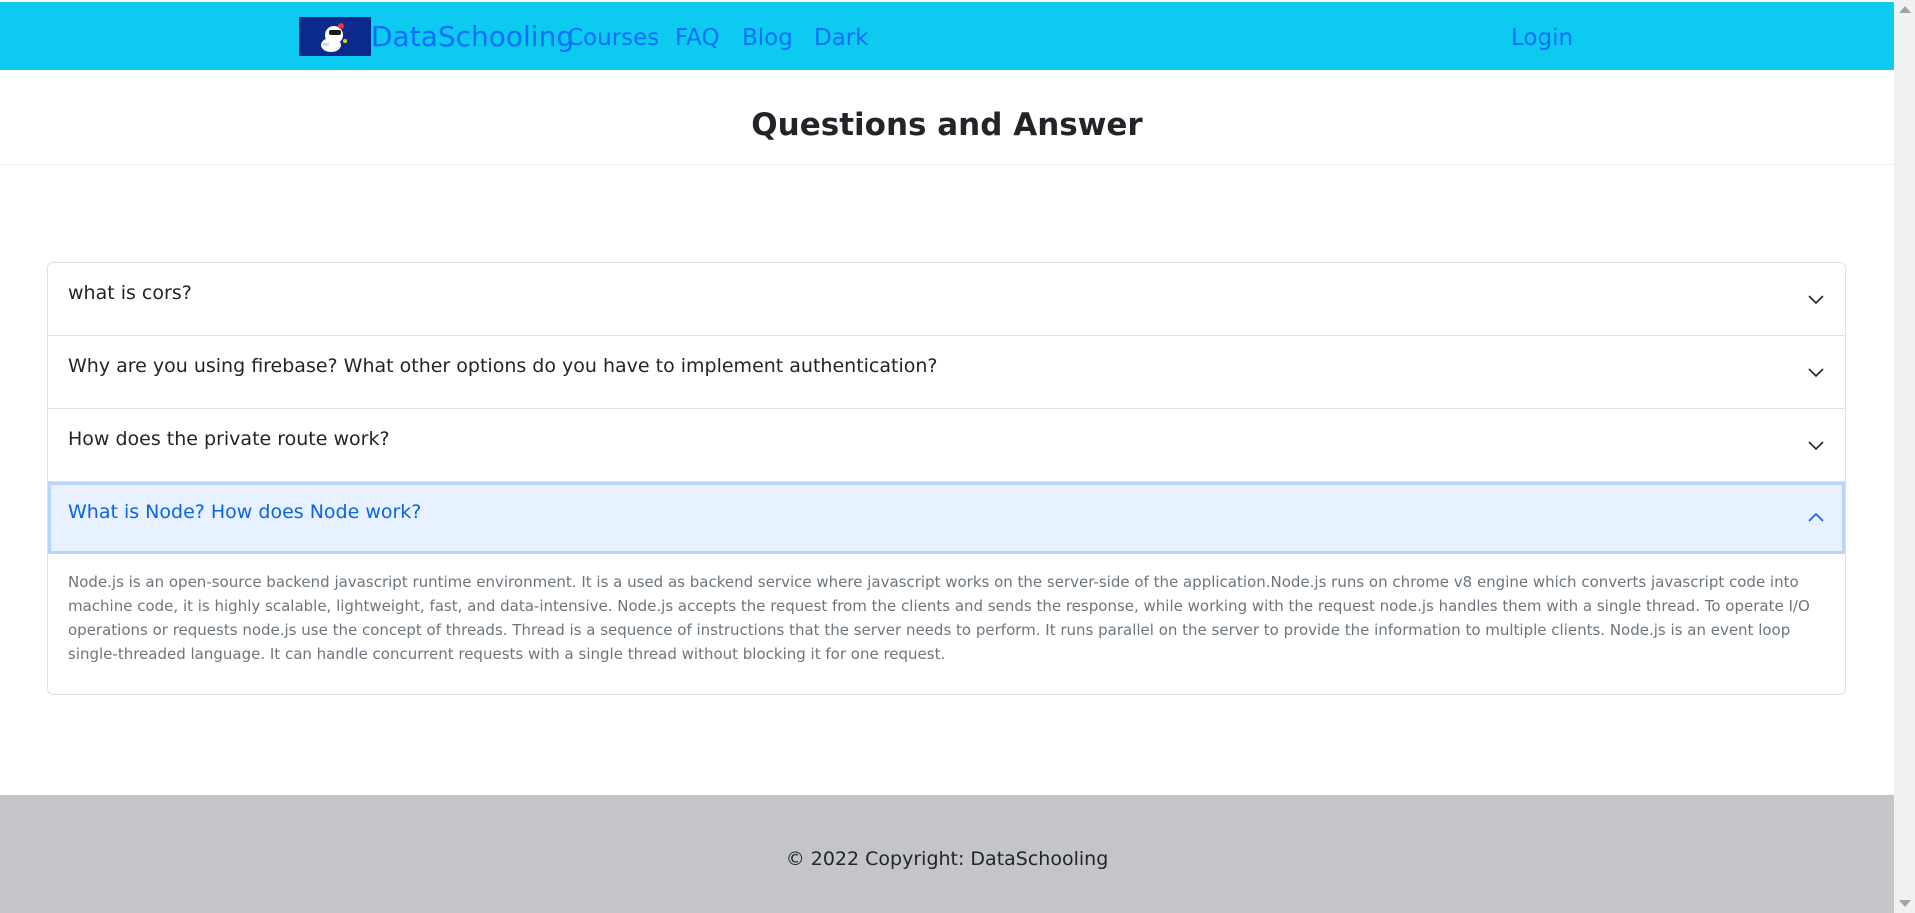  What do you see at coordinates (841, 38) in the screenshot?
I see `nav-link-dark-mode: Dark` at bounding box center [841, 38].